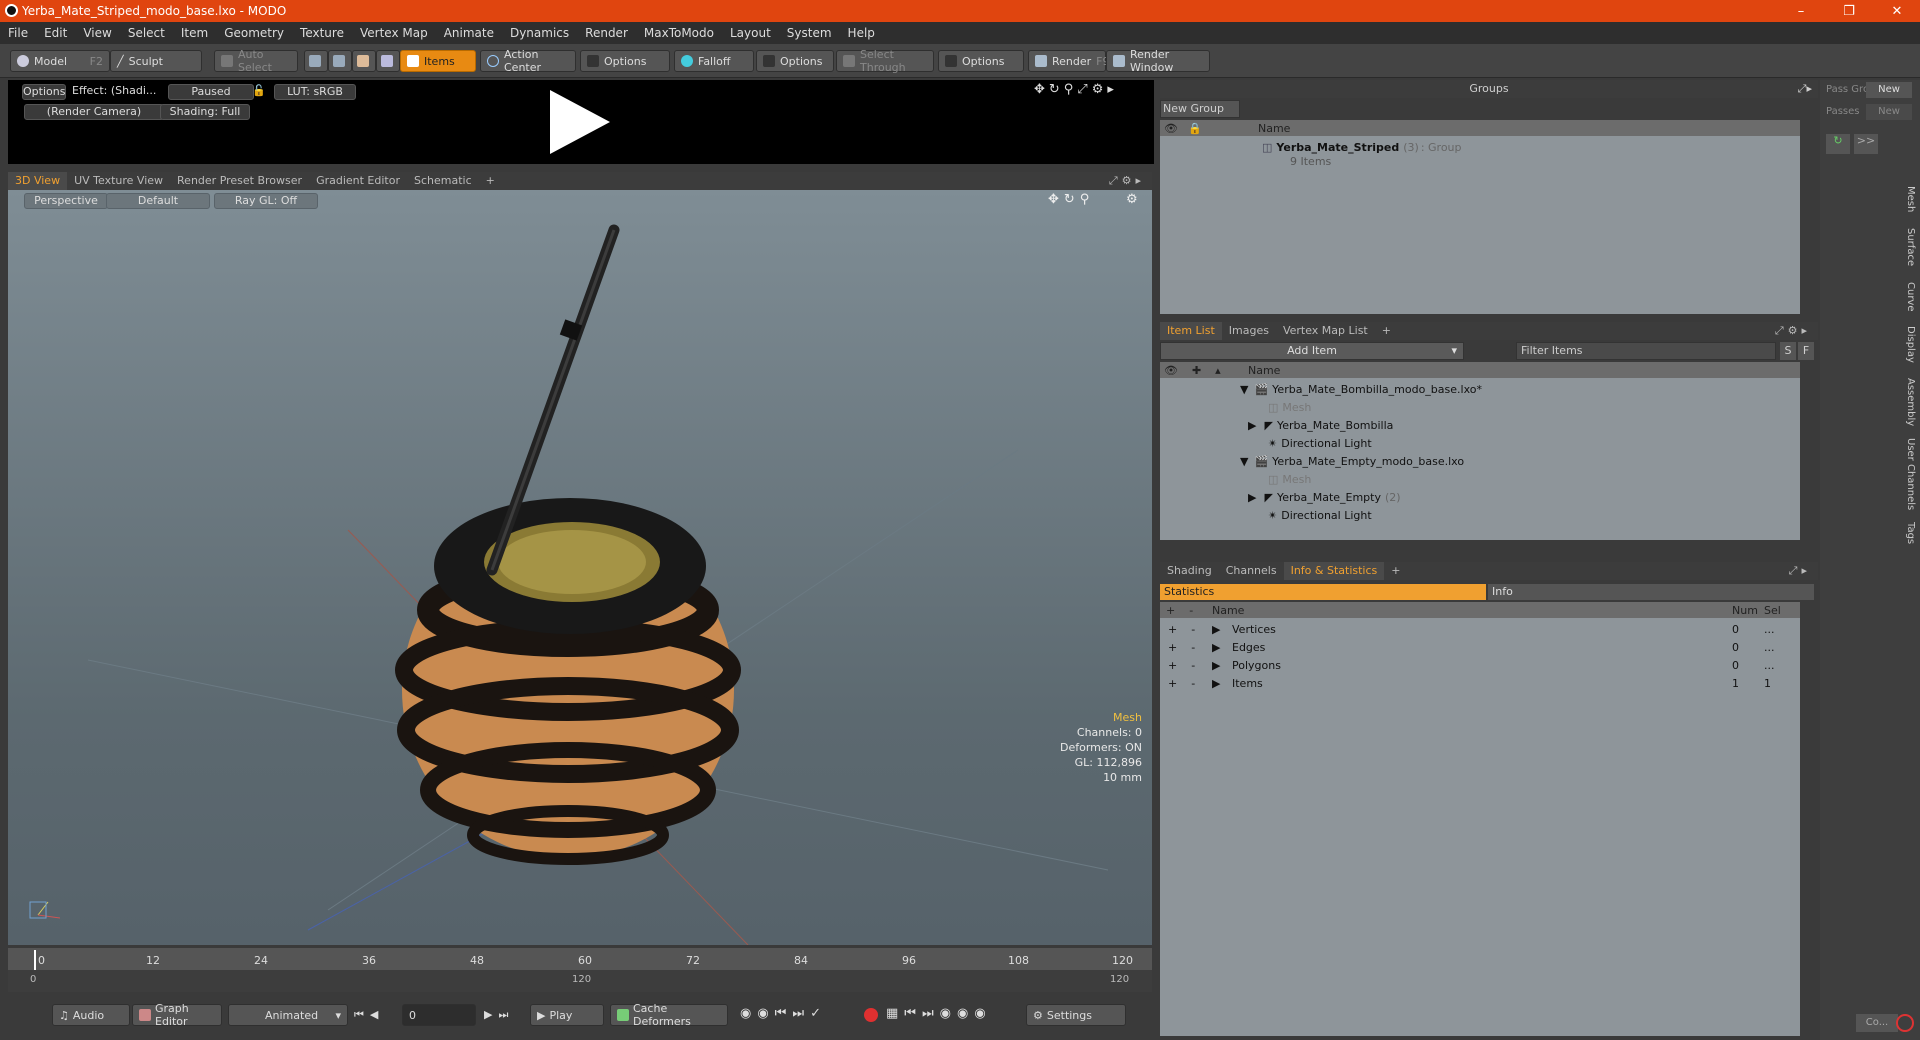 The height and width of the screenshot is (1040, 1920). I want to click on play-button: ▶ Play, so click(567, 1015).